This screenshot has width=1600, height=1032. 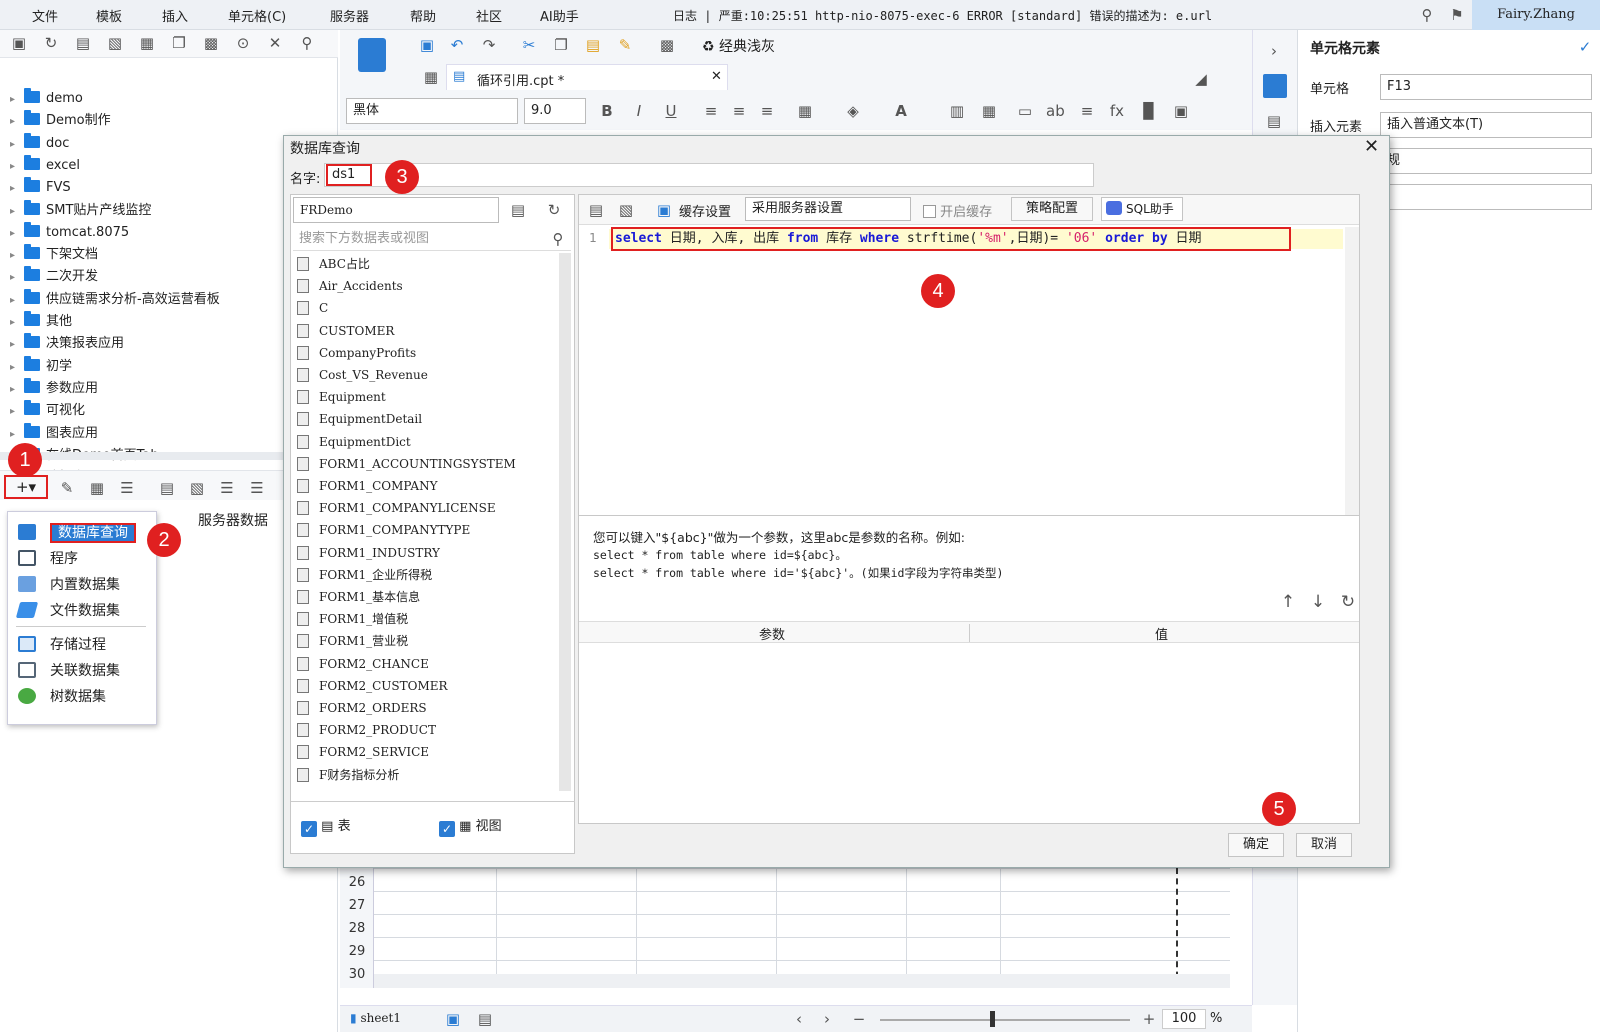 What do you see at coordinates (362, 375) in the screenshot?
I see `table-list-item: Cost_VS_Revenue` at bounding box center [362, 375].